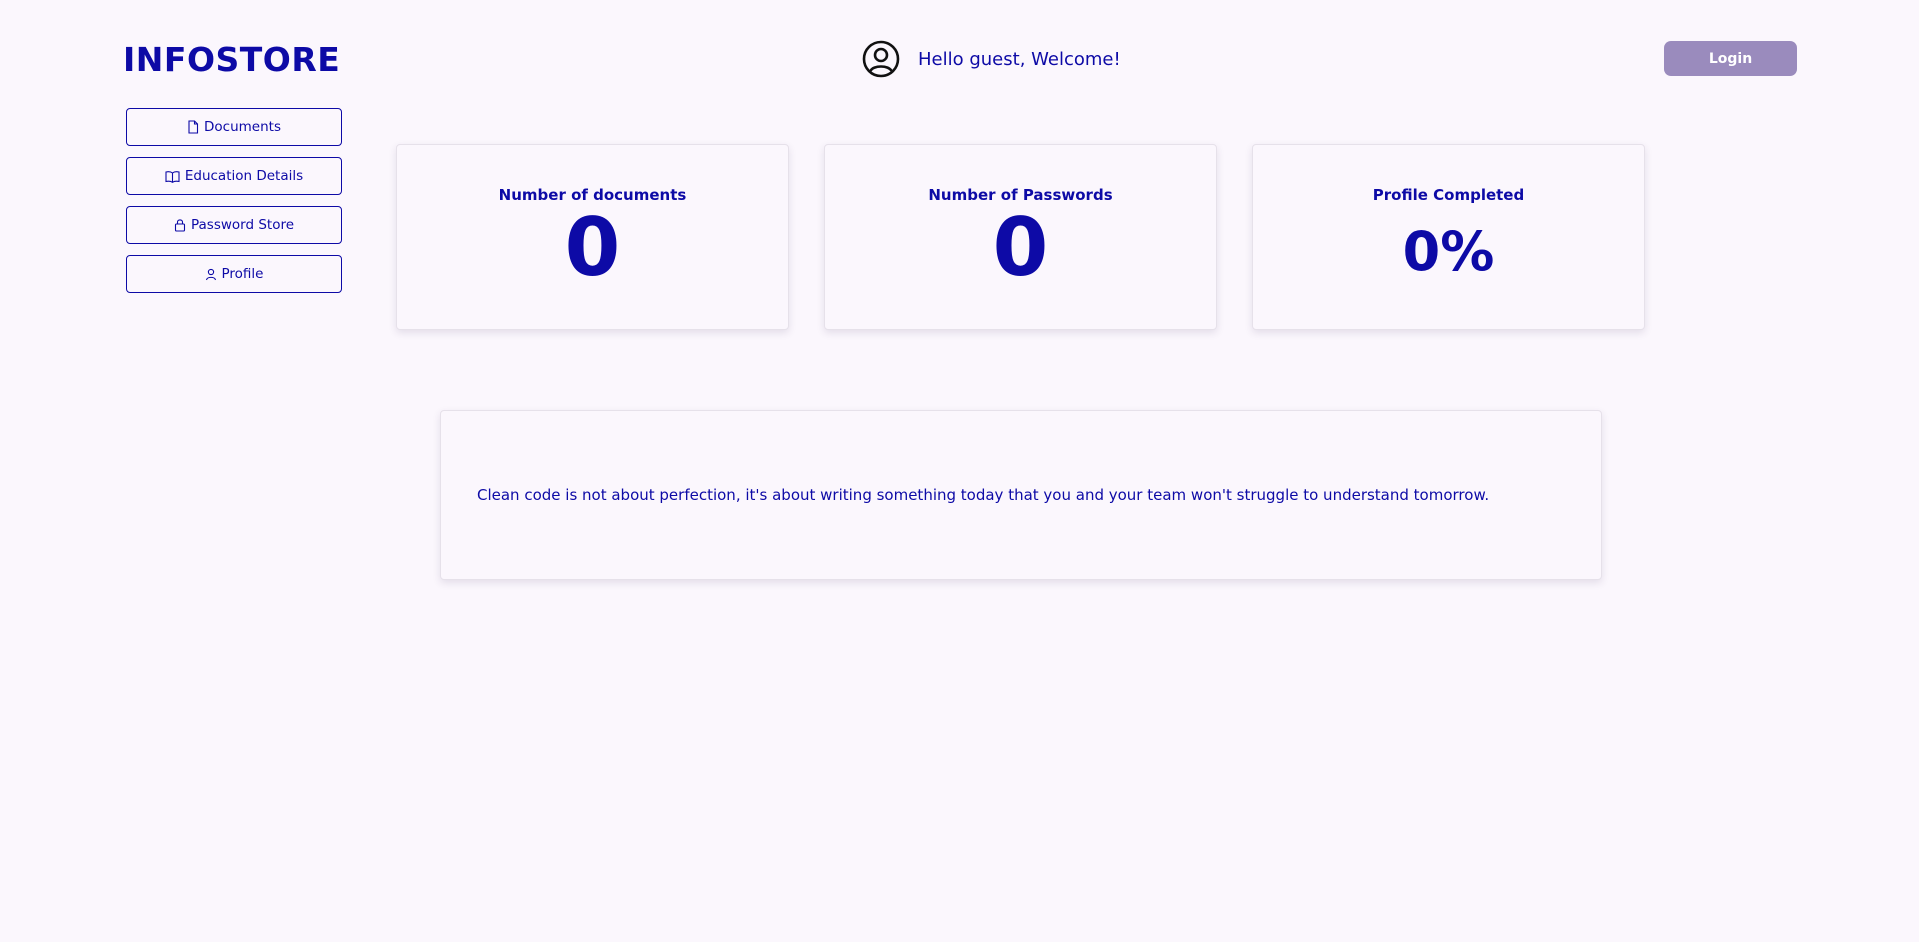 This screenshot has width=1919, height=942. What do you see at coordinates (242, 225) in the screenshot?
I see `sidebar-item-label: Password Store` at bounding box center [242, 225].